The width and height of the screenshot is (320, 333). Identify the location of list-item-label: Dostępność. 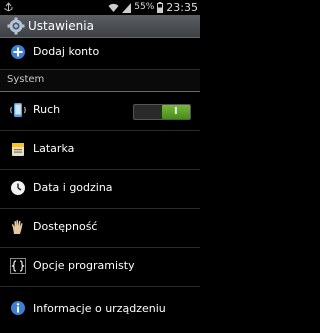
(65, 226).